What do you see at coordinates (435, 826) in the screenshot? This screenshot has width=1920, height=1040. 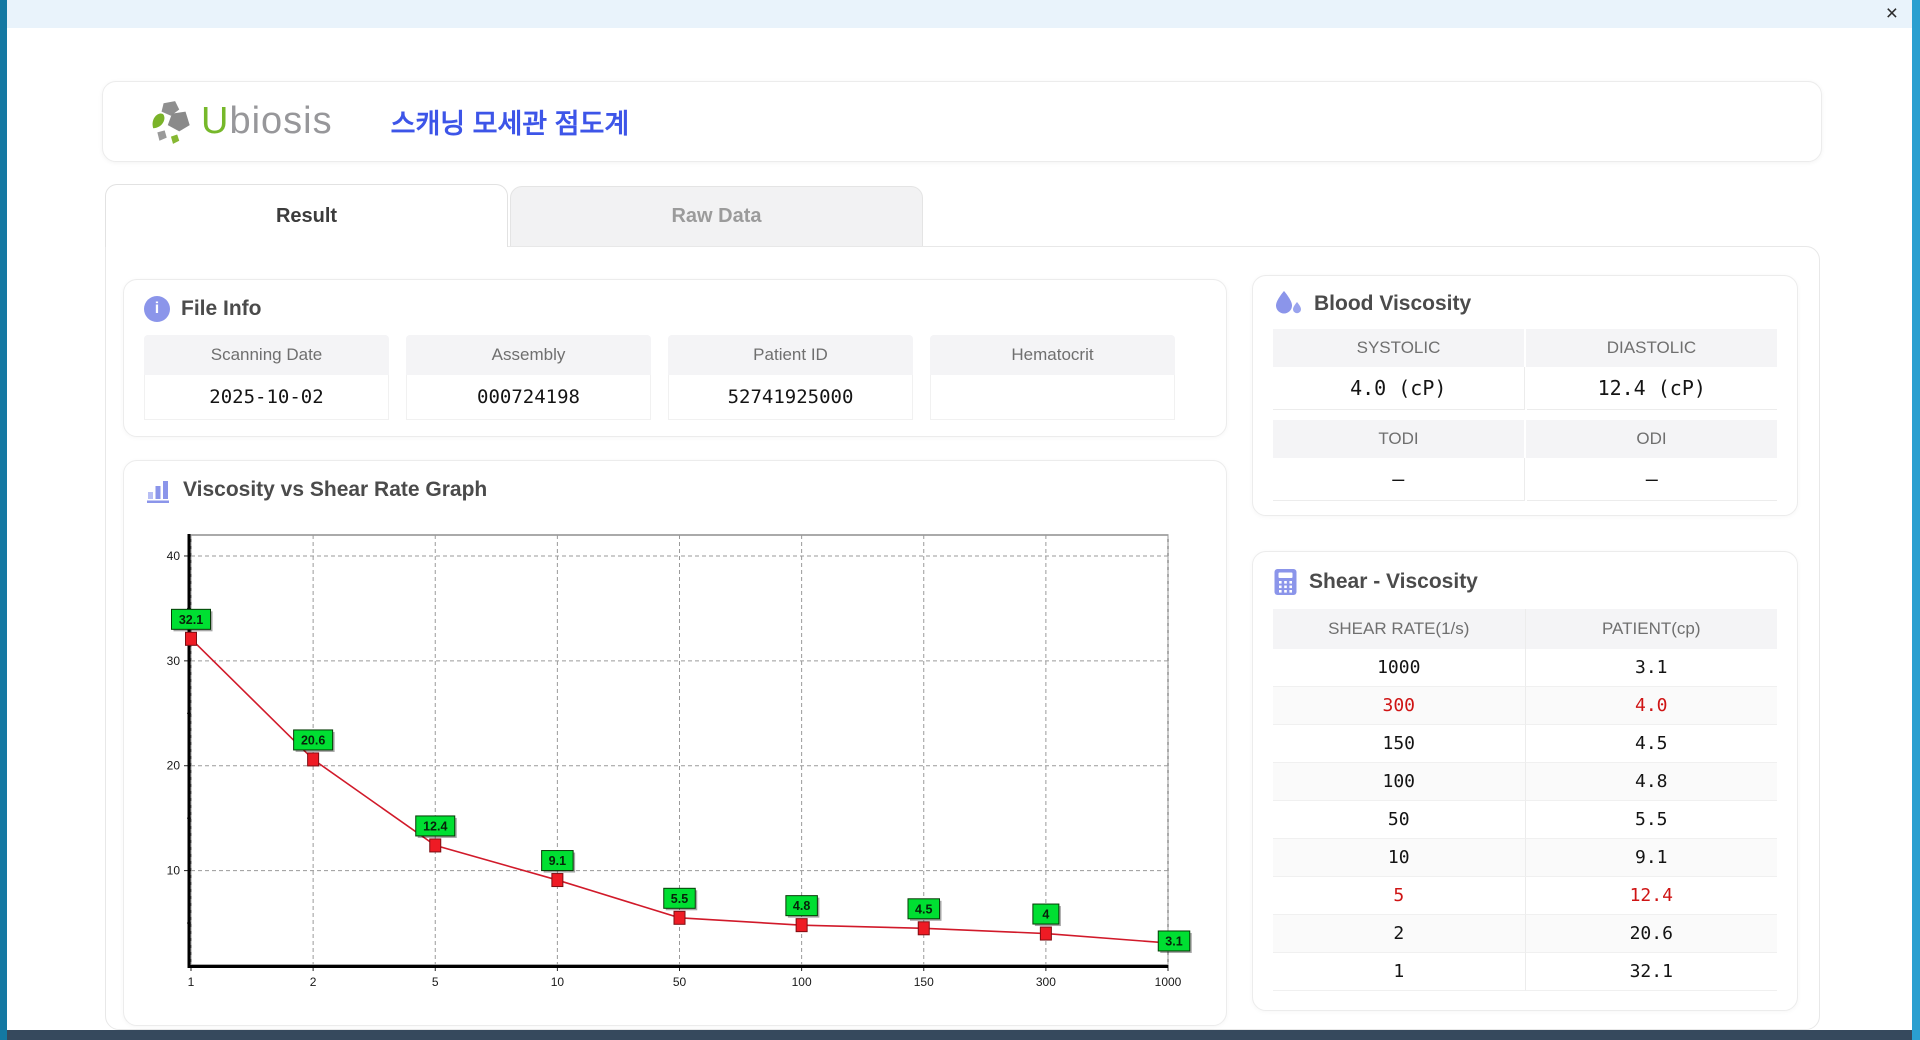 I see `svg-text: 12.4` at bounding box center [435, 826].